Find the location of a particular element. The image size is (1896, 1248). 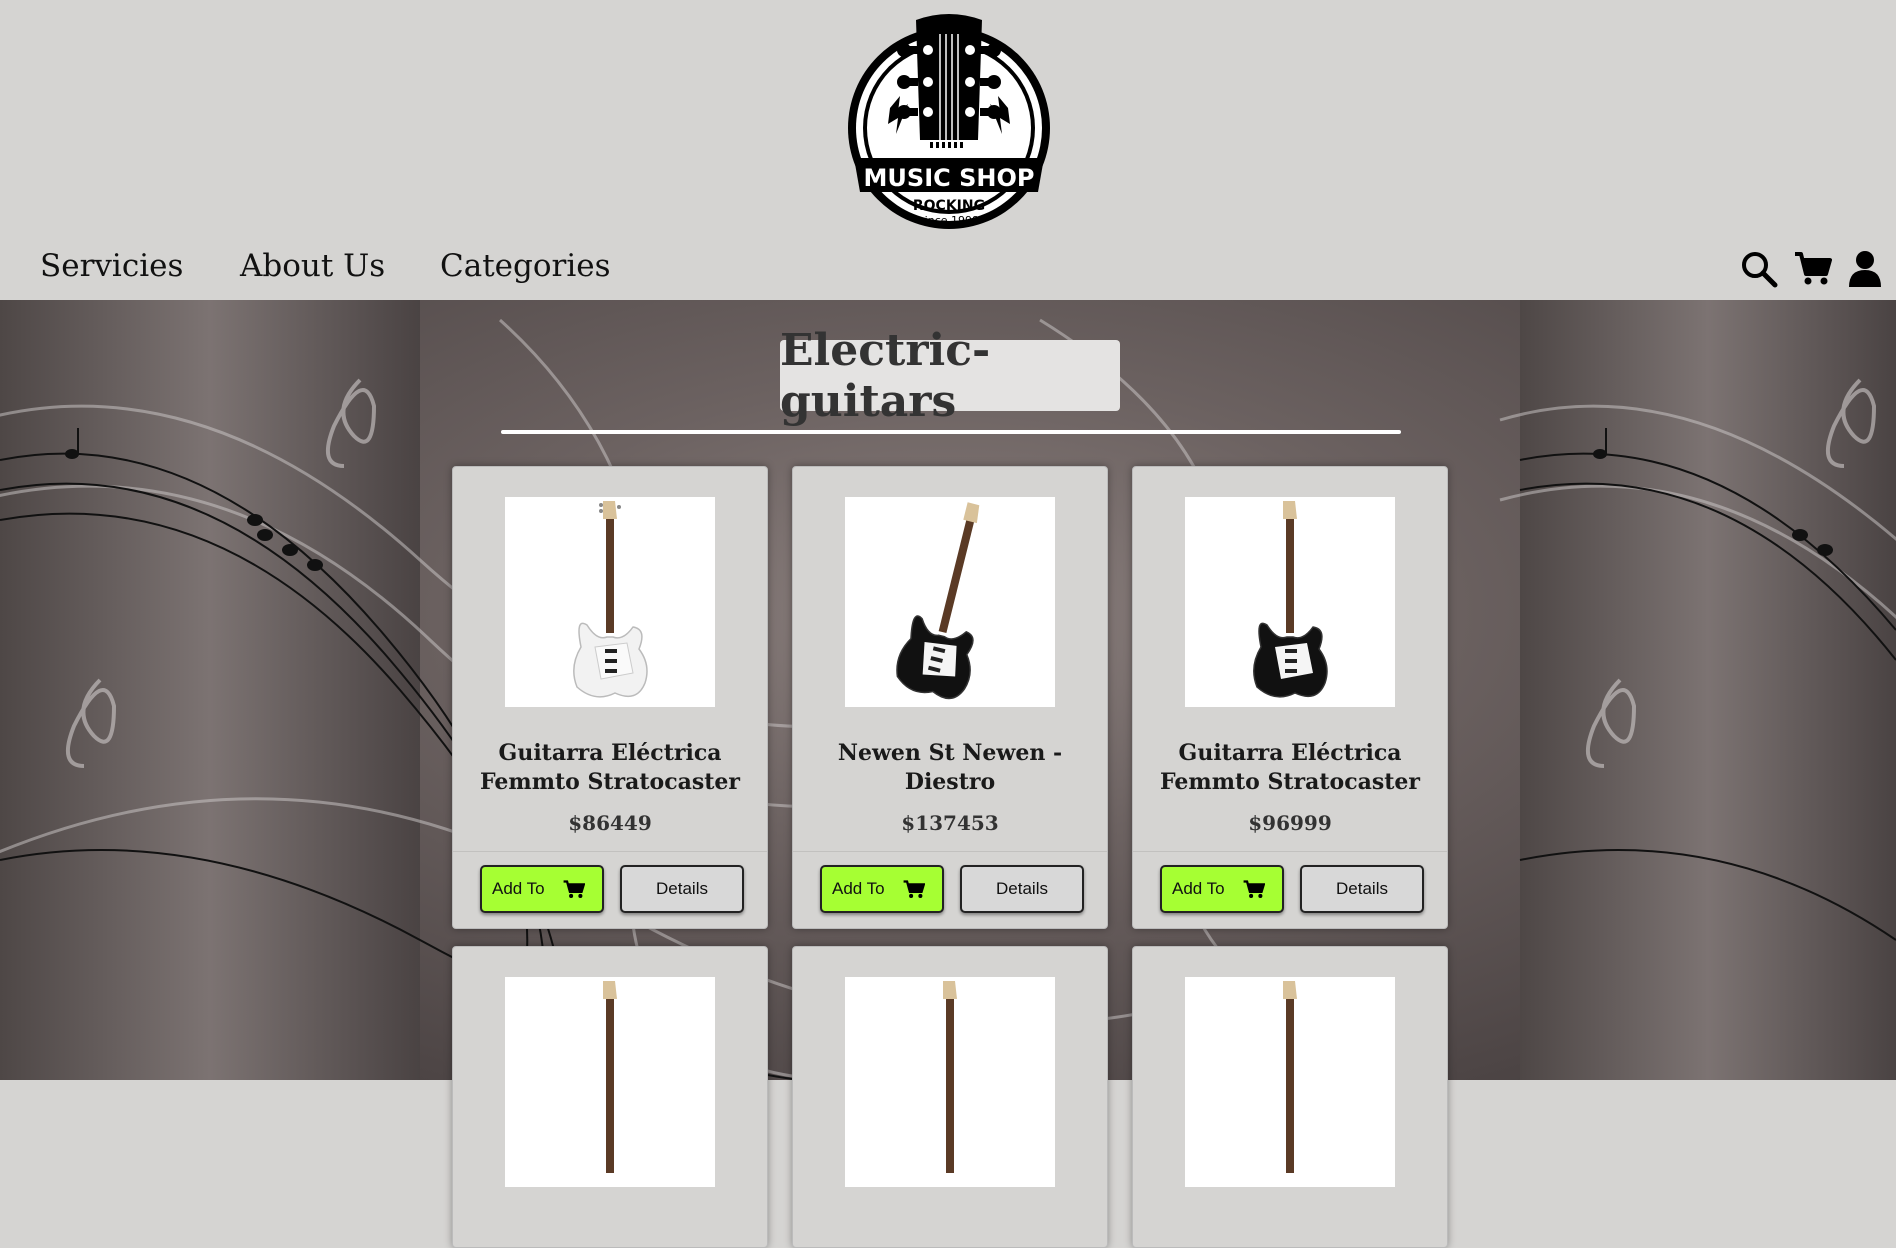

nav-servicies: Servicies is located at coordinates (111, 266).